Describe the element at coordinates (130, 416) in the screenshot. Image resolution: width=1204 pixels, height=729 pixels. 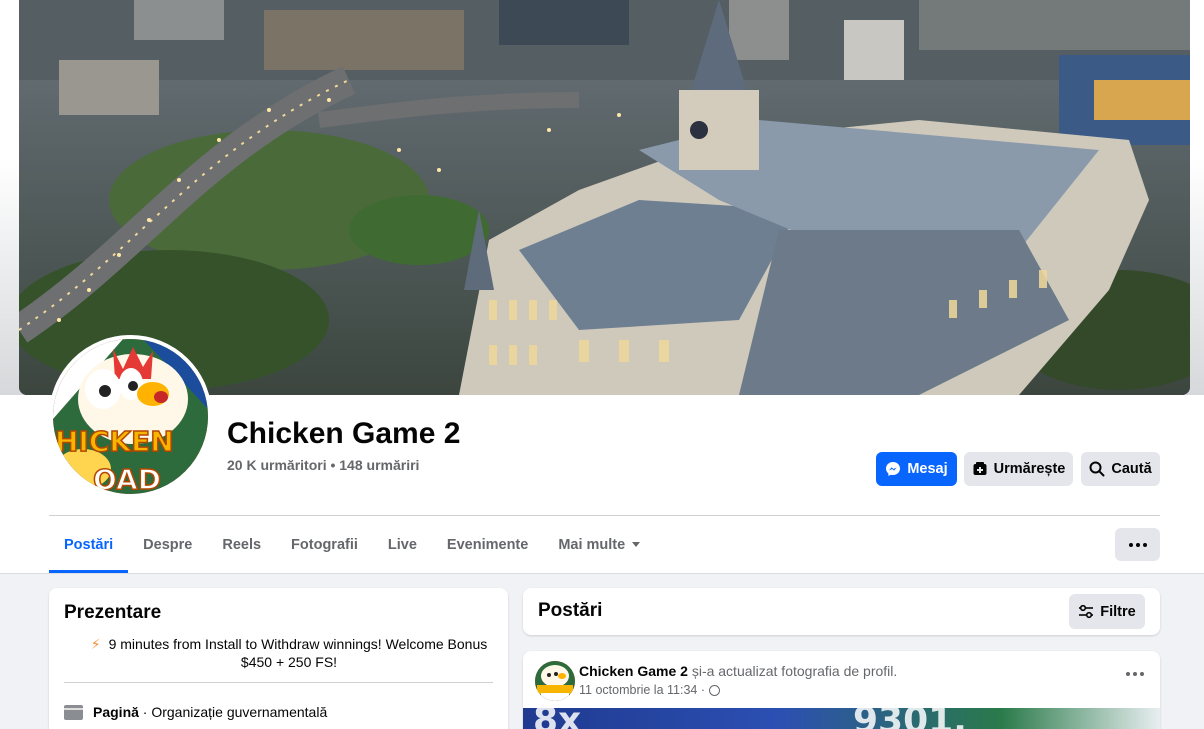
I see `page-avatar: HICKEN OAD` at that location.